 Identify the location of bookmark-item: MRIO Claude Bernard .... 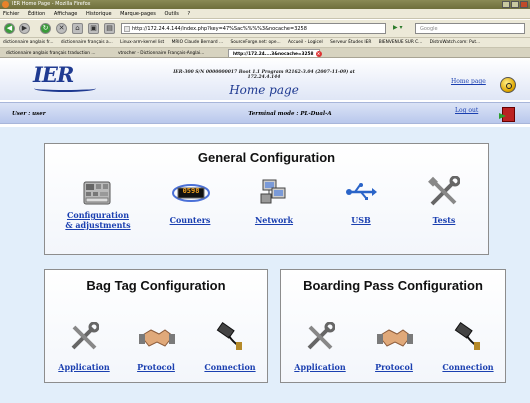
(198, 42).